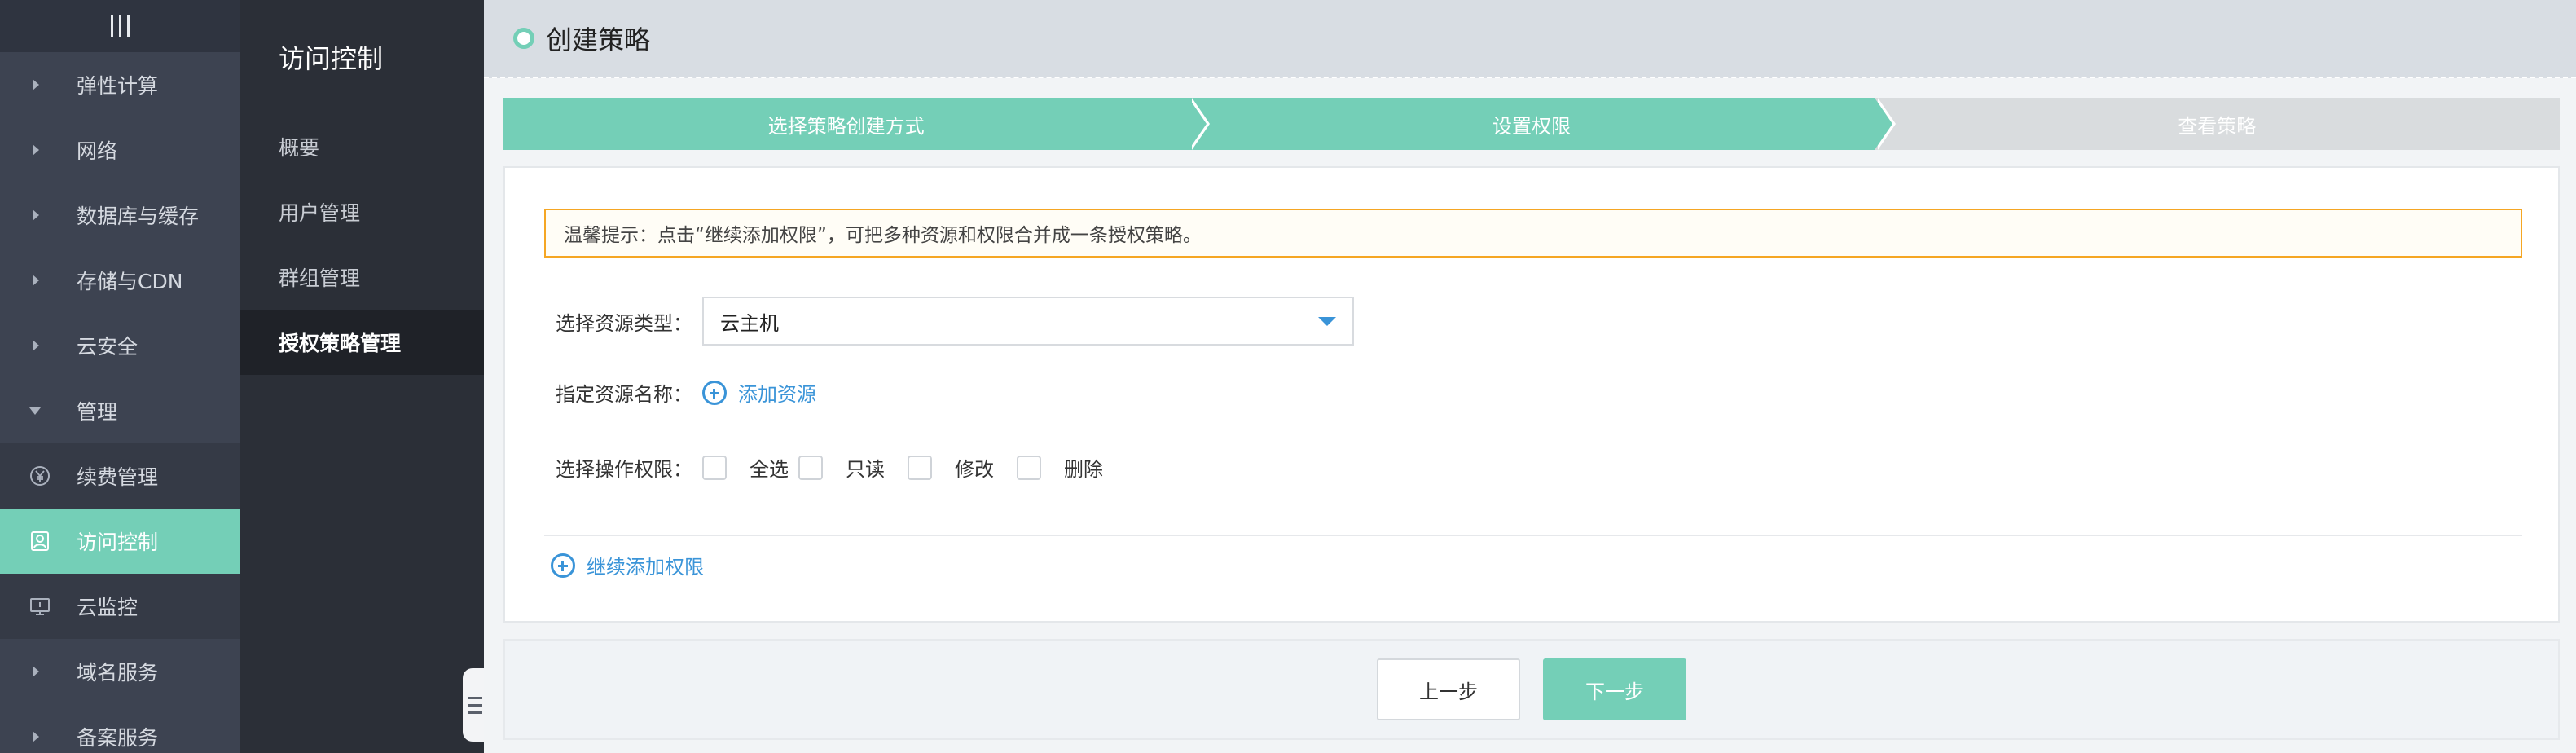 This screenshot has width=2576, height=753. I want to click on menu-icon, so click(120, 26).